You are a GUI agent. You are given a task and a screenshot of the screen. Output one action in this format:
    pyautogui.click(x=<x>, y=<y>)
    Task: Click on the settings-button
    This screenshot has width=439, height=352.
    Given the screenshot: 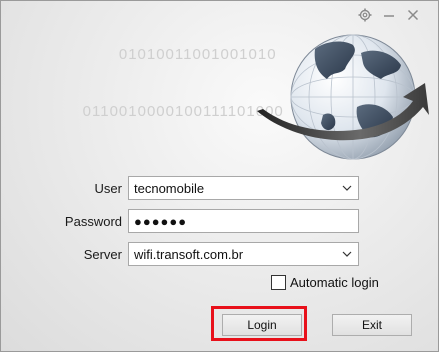 What is the action you would take?
    pyautogui.click(x=365, y=15)
    